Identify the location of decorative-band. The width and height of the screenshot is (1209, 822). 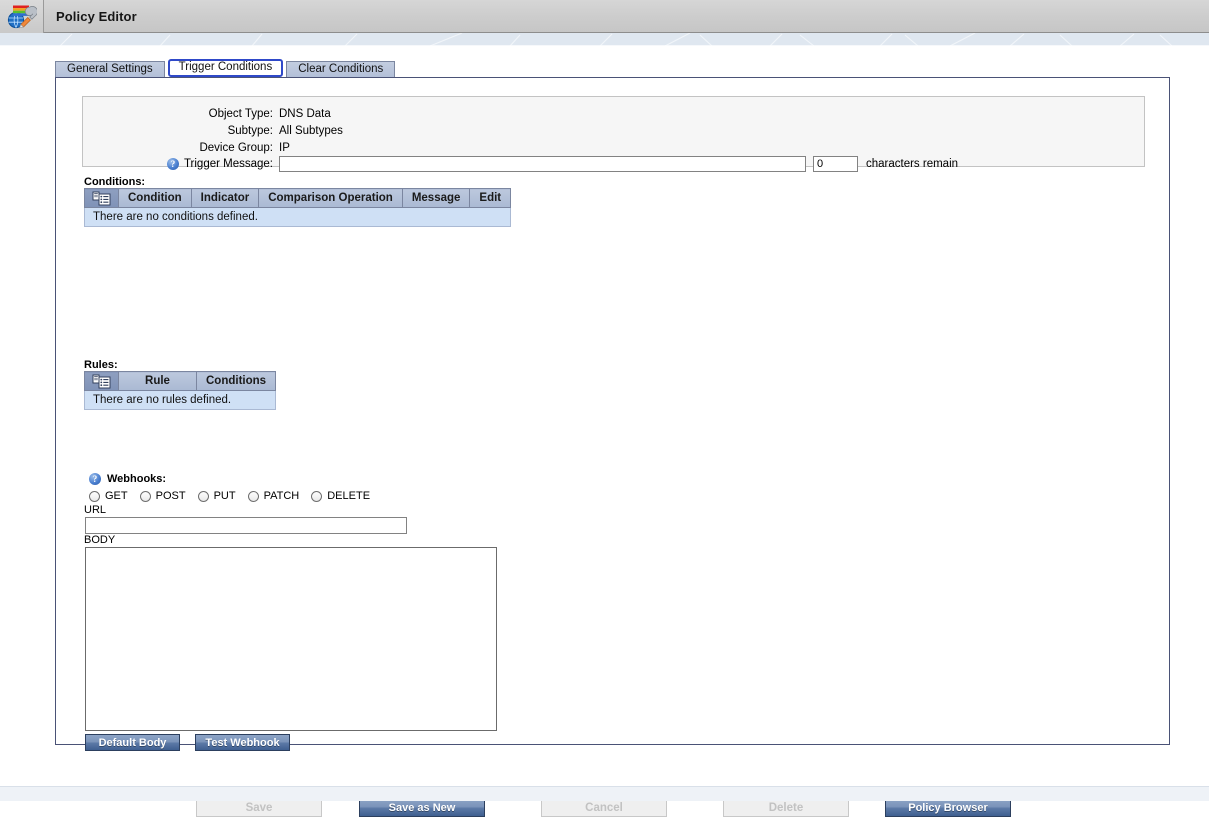
(604, 39).